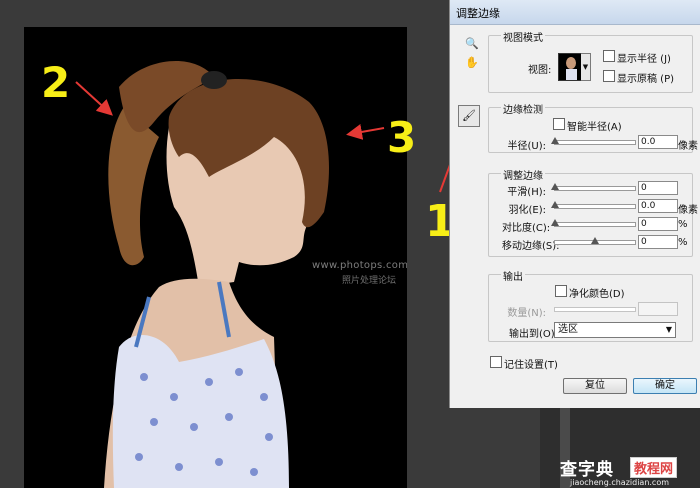 Image resolution: width=700 pixels, height=488 pixels. I want to click on smart-radius-label: 智能半径(A), so click(594, 127).